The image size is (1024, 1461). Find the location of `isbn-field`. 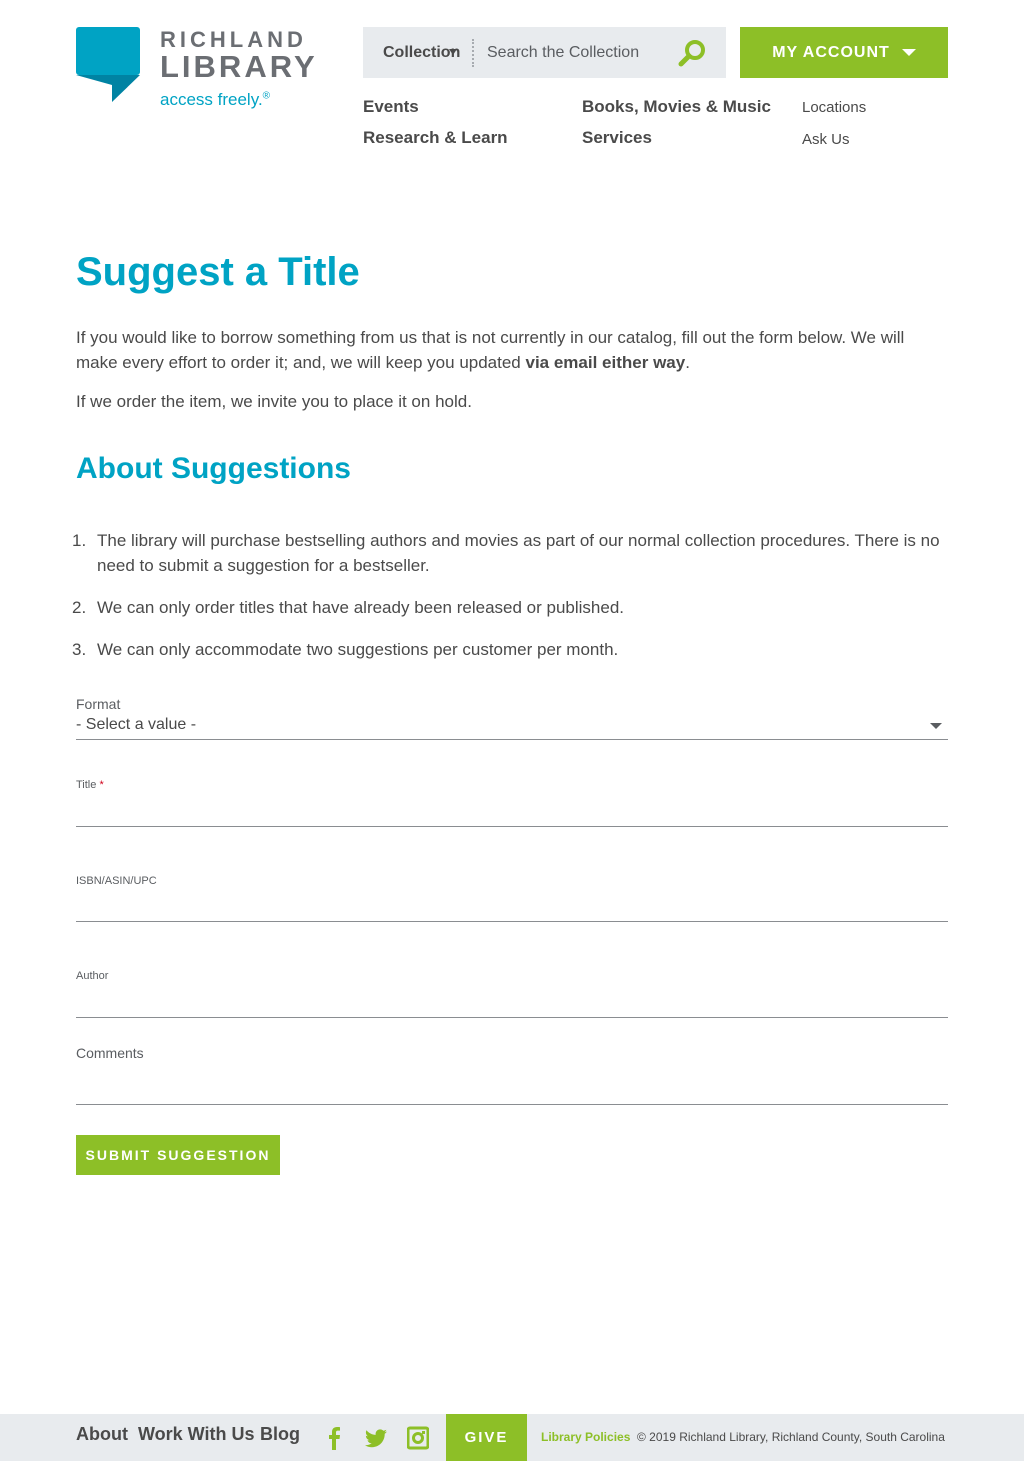

isbn-field is located at coordinates (512, 907).